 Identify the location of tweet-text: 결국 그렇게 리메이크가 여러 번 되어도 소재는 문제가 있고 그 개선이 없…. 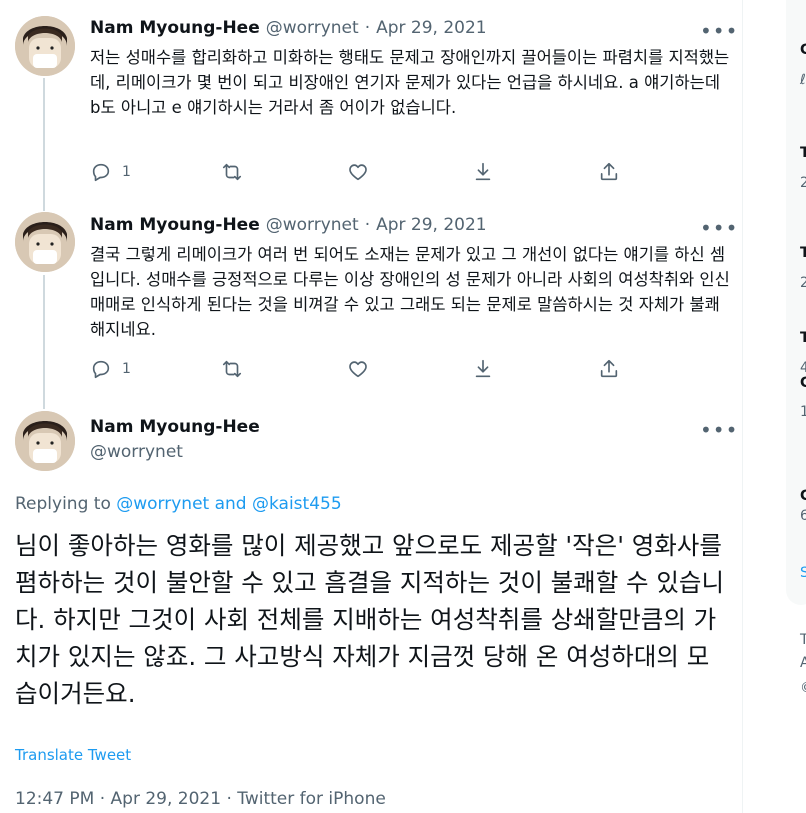
(410, 292).